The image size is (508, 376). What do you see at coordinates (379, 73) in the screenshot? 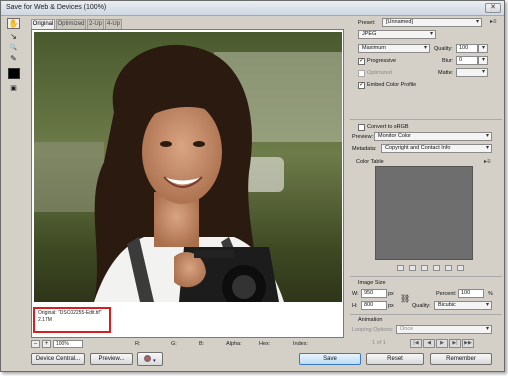
I see `optimized-label: Optimized` at bounding box center [379, 73].